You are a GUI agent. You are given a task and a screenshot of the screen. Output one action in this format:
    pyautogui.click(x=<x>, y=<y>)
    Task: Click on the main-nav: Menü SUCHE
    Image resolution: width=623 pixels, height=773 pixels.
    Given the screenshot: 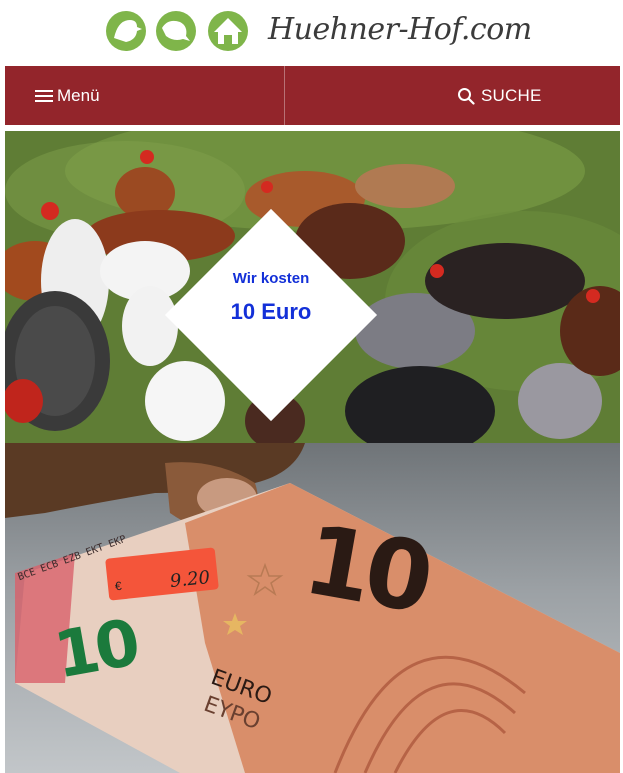 What is the action you would take?
    pyautogui.click(x=312, y=97)
    